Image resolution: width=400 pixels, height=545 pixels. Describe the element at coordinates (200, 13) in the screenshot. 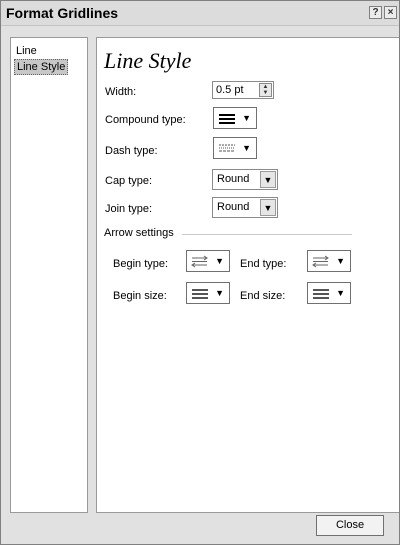

I see `title-bar: Format Gridlines ? ×` at that location.